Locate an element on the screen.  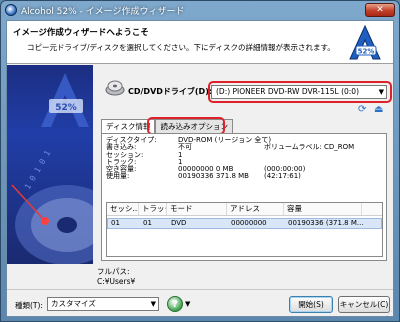
cd-drive-icon is located at coordinates (115, 88).